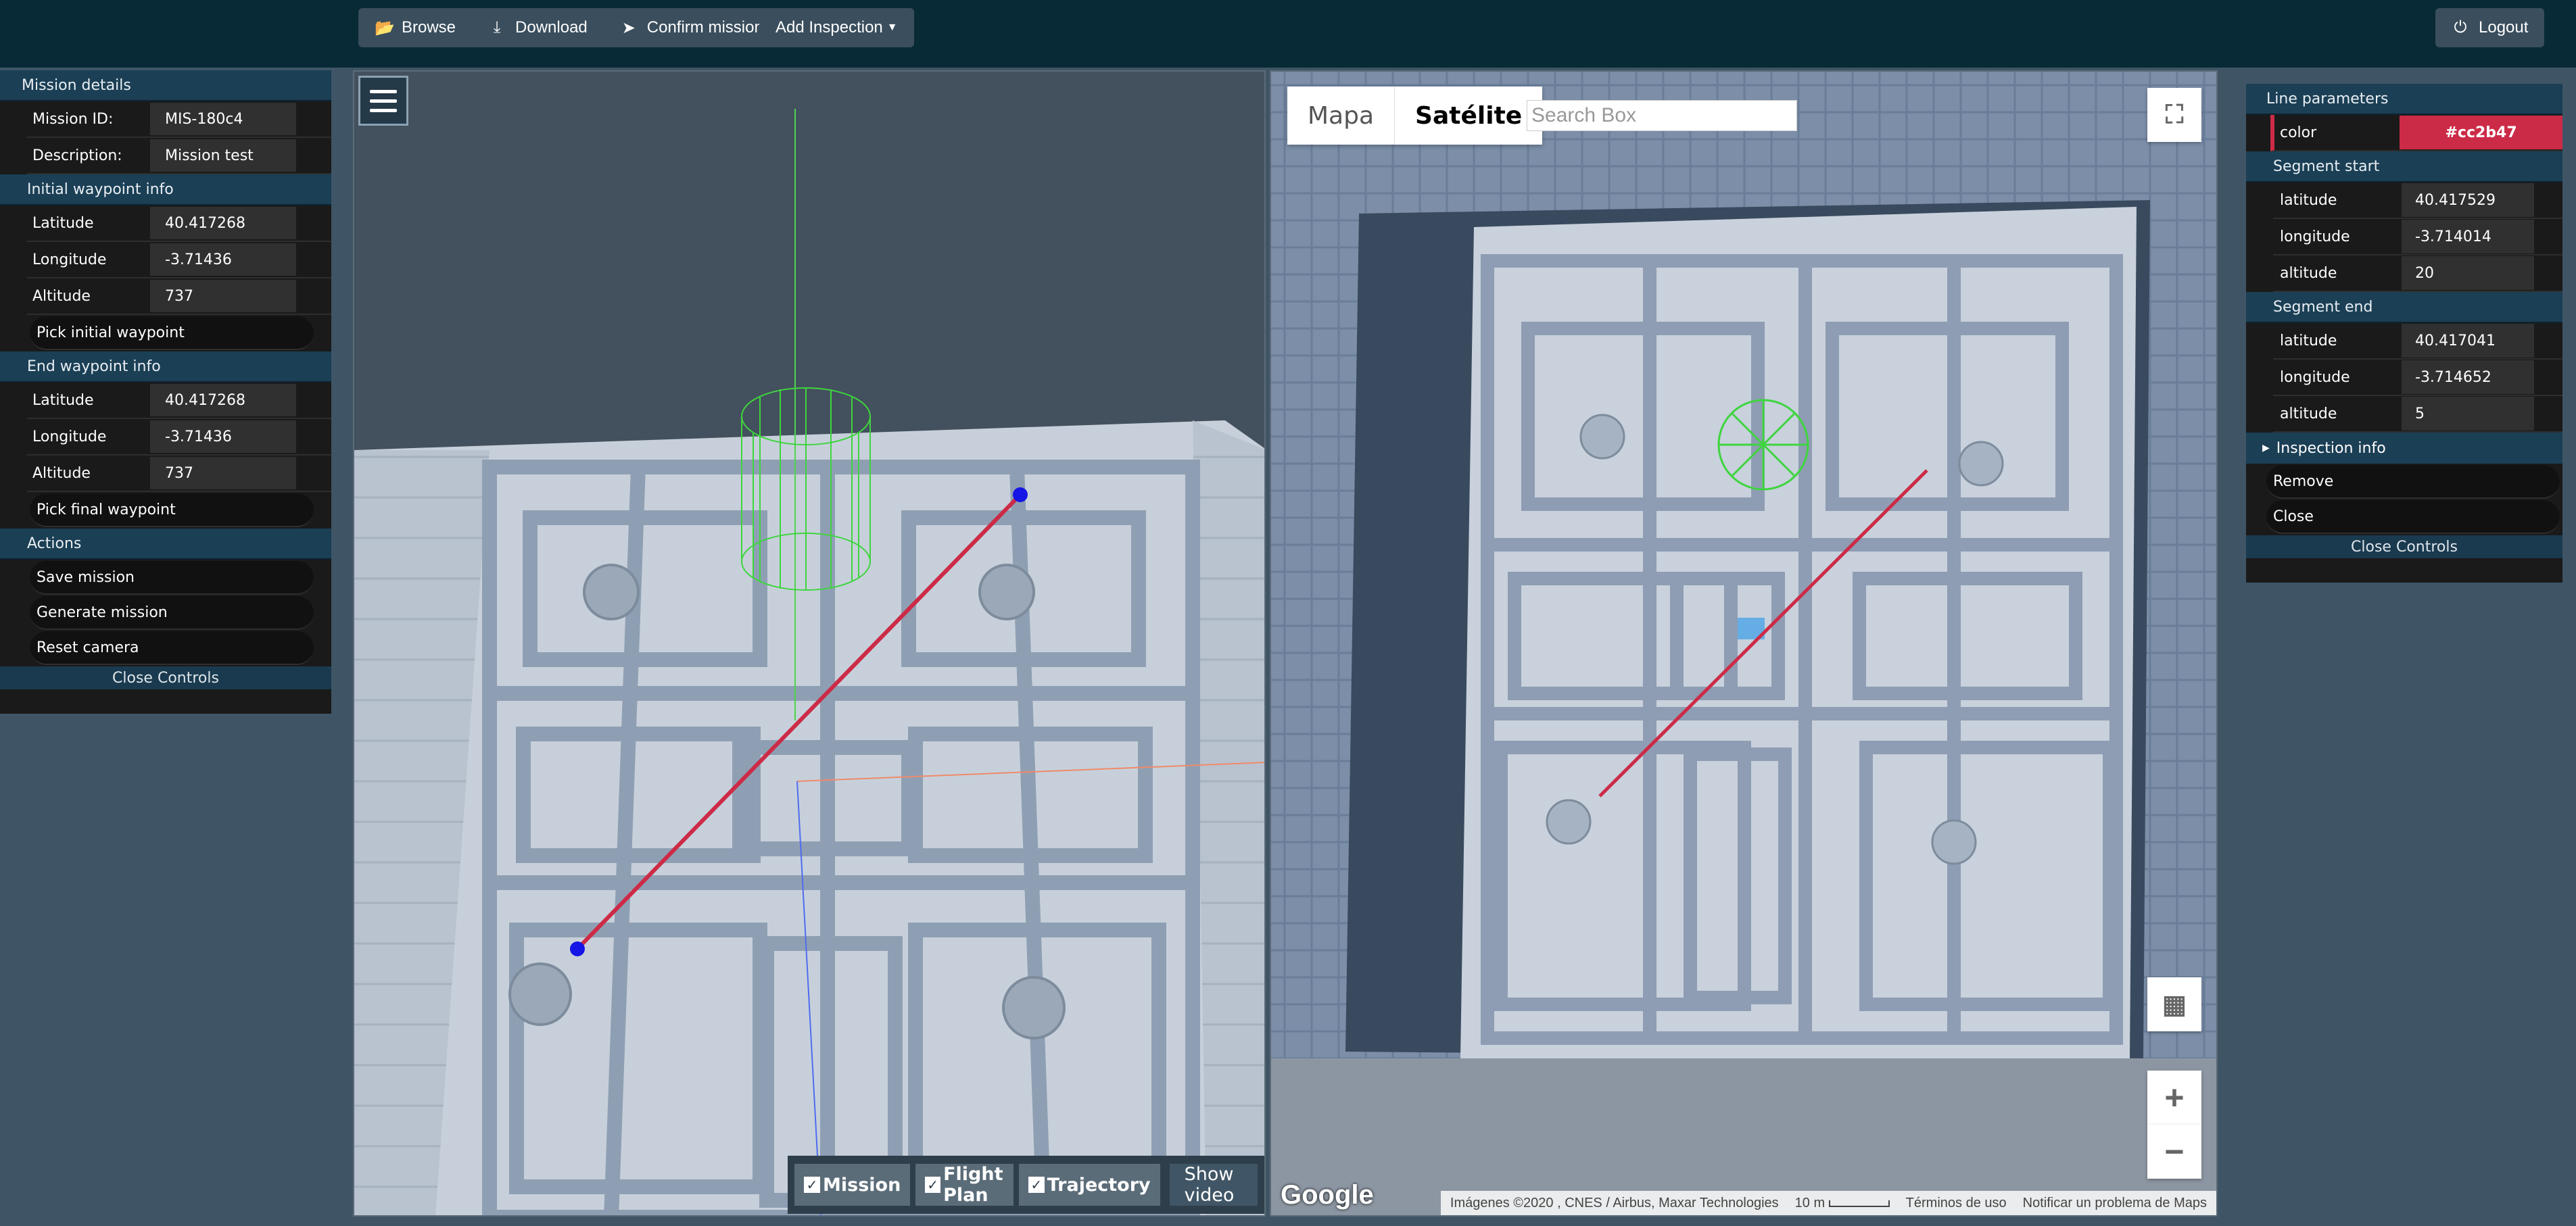 The height and width of the screenshot is (1226, 2576). I want to click on terms-link: Términos de uso, so click(1956, 1203).